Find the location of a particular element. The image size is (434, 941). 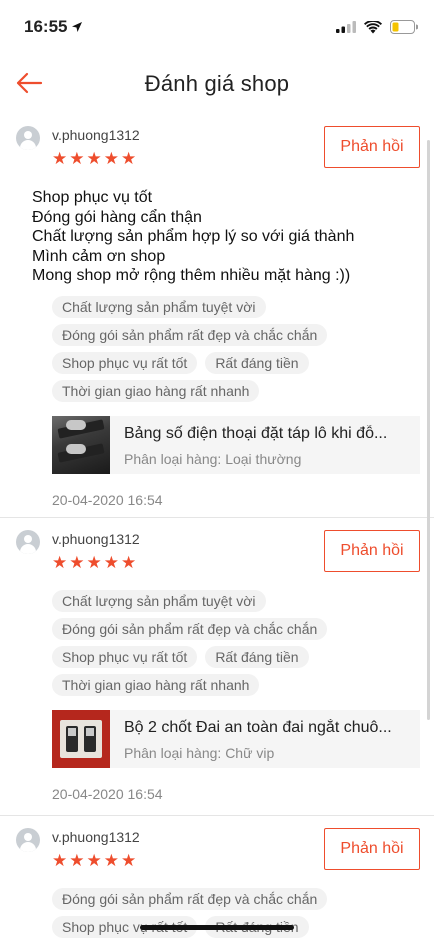

status-time: 16:55 is located at coordinates (53, 27).